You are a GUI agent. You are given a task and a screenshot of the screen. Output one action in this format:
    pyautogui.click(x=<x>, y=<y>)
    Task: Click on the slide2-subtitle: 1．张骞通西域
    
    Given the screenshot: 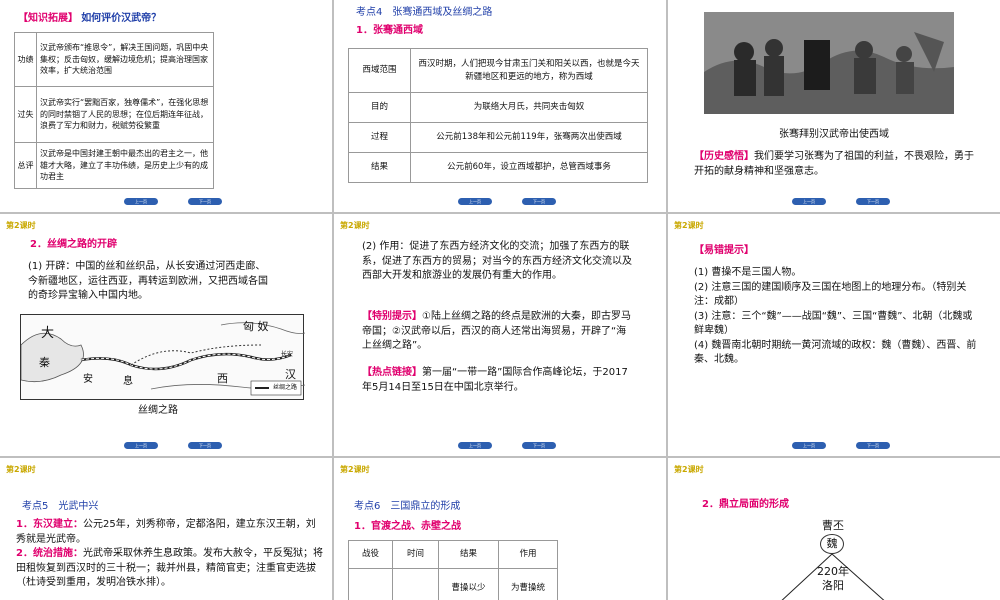 What is the action you would take?
    pyautogui.click(x=389, y=30)
    